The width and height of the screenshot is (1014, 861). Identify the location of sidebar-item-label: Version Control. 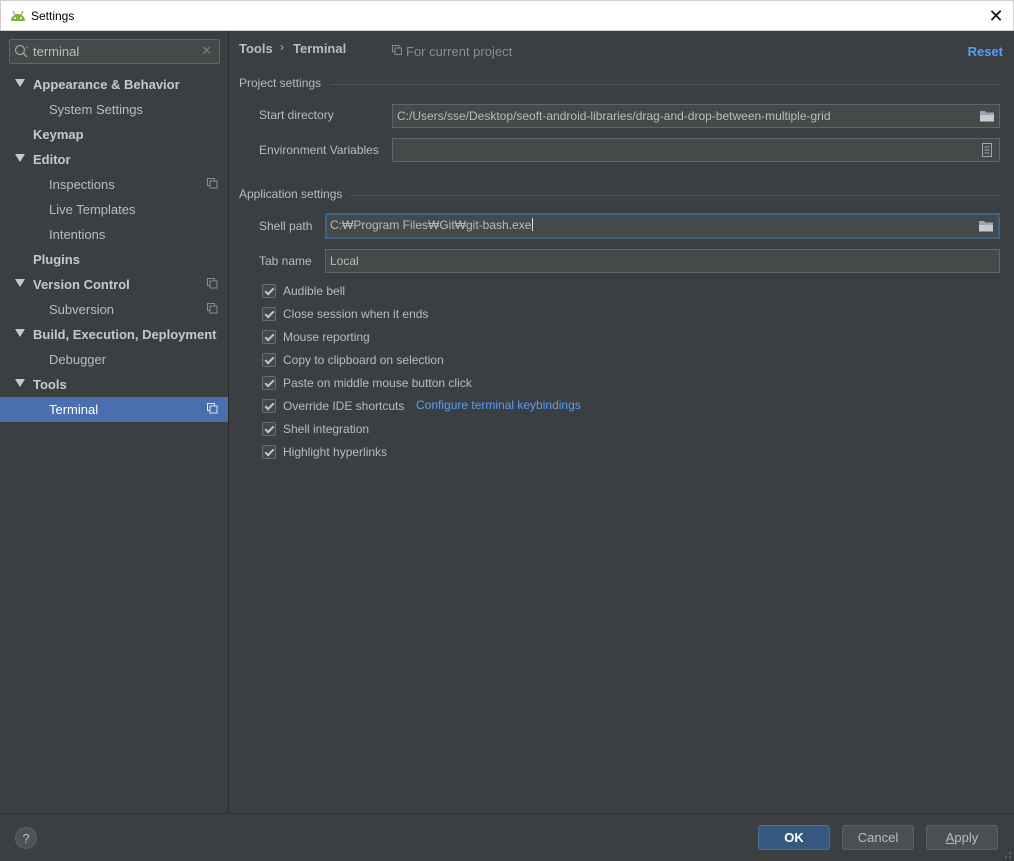
(81, 284).